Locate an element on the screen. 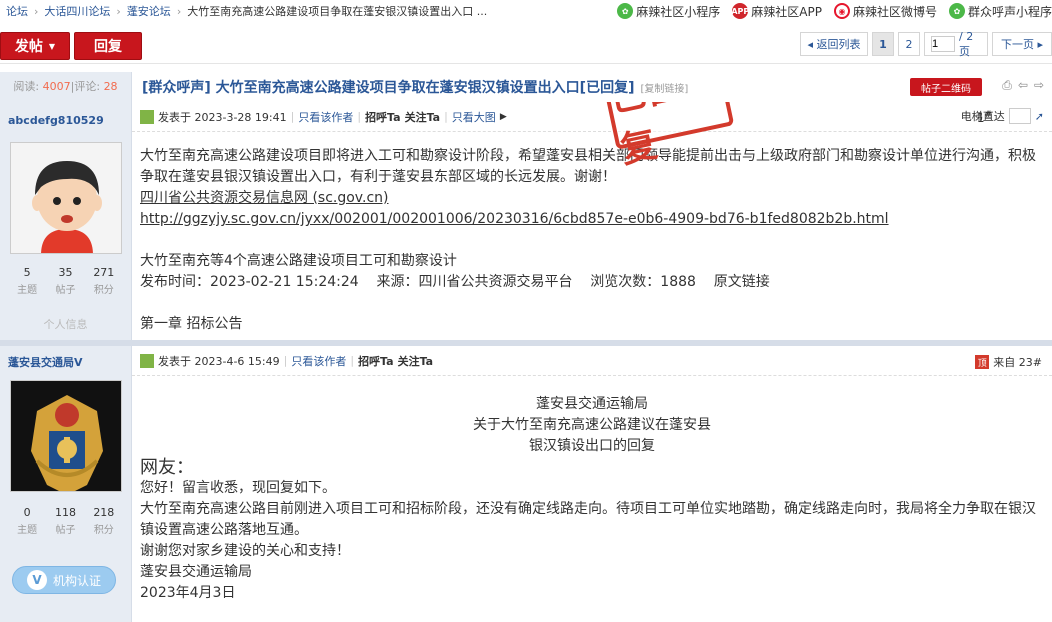 The height and width of the screenshot is (622, 1052). reply-greeting: 网友： is located at coordinates (167, 467).